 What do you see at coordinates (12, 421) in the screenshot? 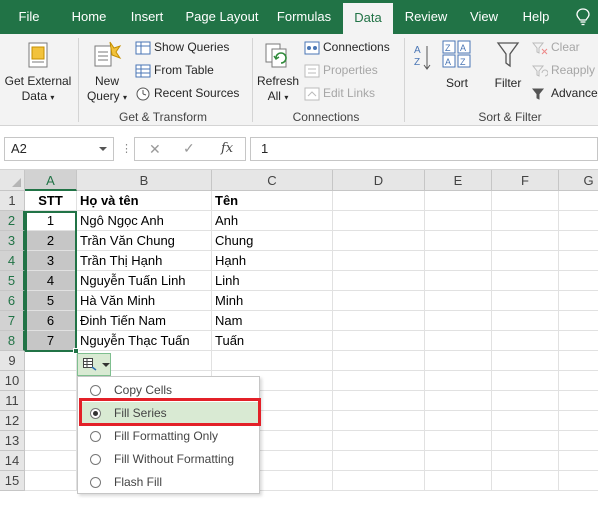
I see `row-header-12: 12` at bounding box center [12, 421].